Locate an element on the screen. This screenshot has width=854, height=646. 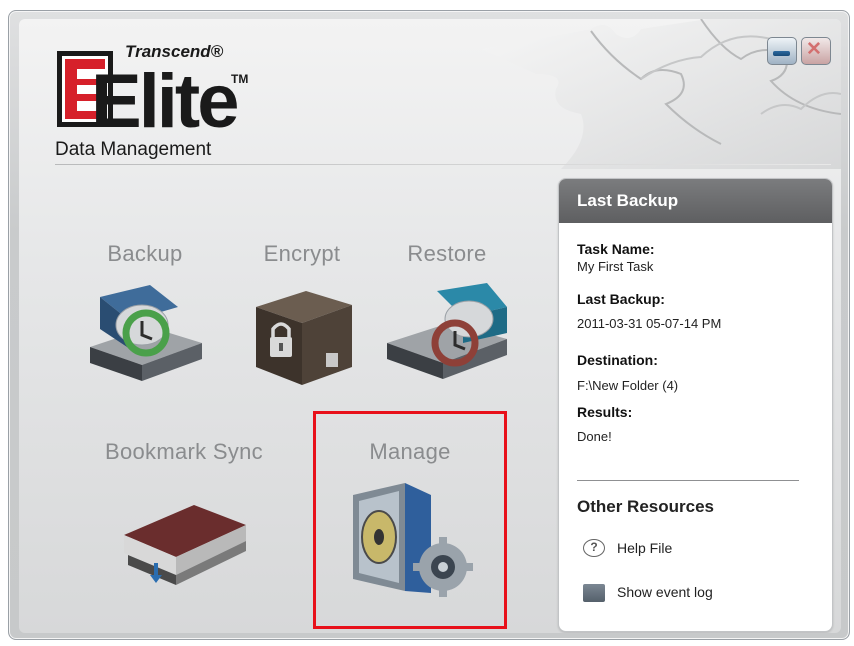
logo-word: Elite is located at coordinates (164, 101).